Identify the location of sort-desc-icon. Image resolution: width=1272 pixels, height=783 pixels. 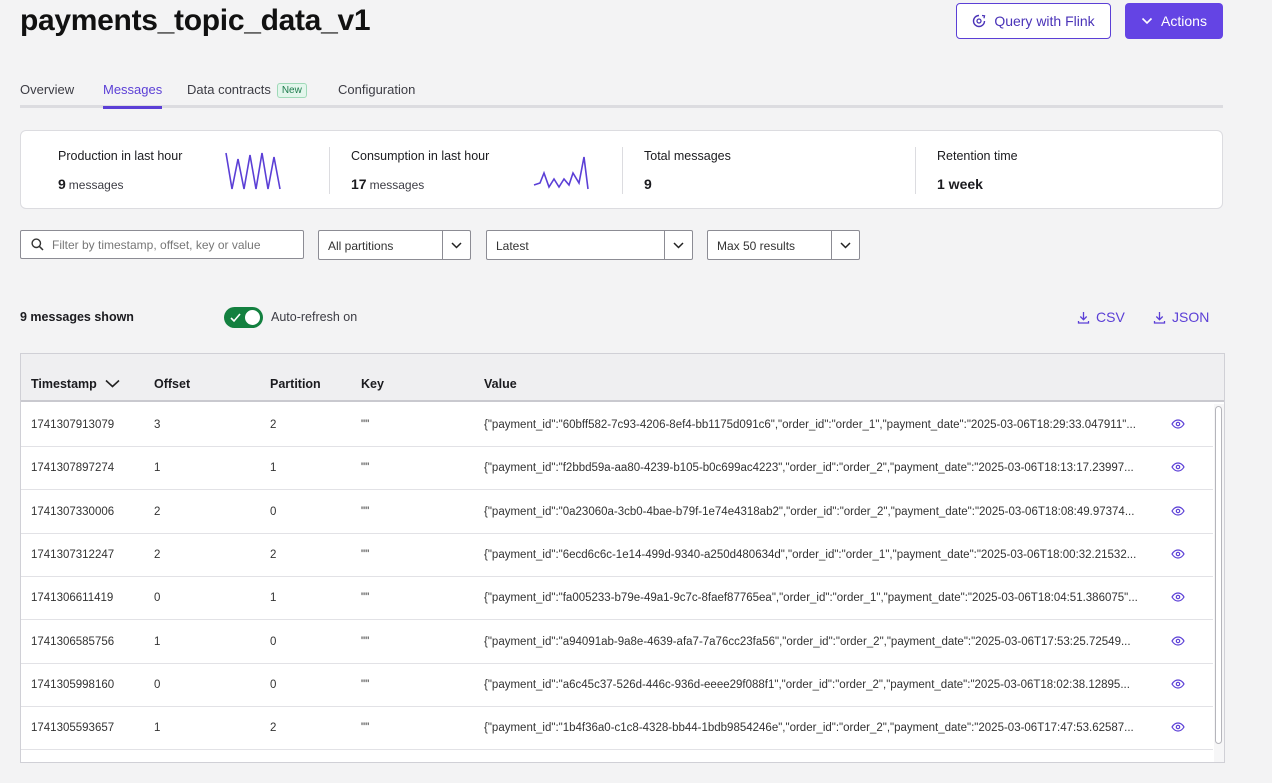
(112, 383).